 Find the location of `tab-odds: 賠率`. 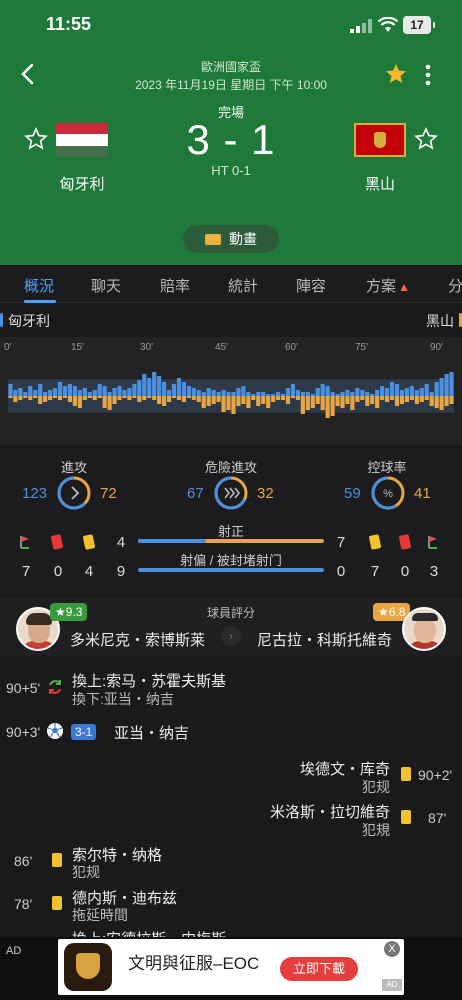

tab-odds: 賠率 is located at coordinates (175, 285).